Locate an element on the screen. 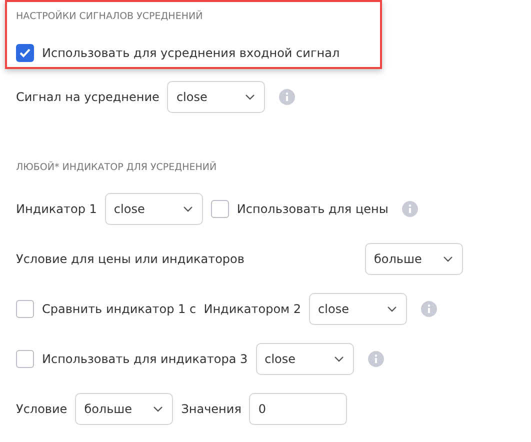 The width and height of the screenshot is (531, 442). input-field: 0 is located at coordinates (298, 409).